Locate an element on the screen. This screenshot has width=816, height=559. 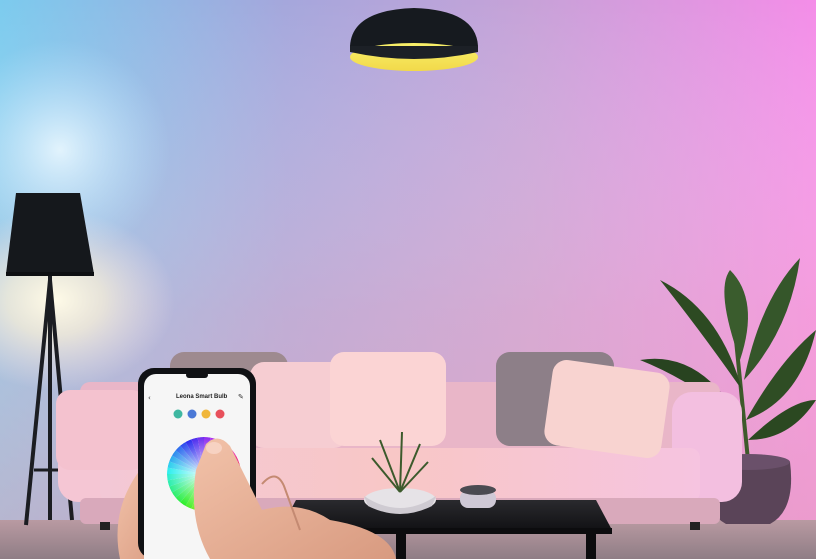
pendant-lamp is located at coordinates (414, 39).